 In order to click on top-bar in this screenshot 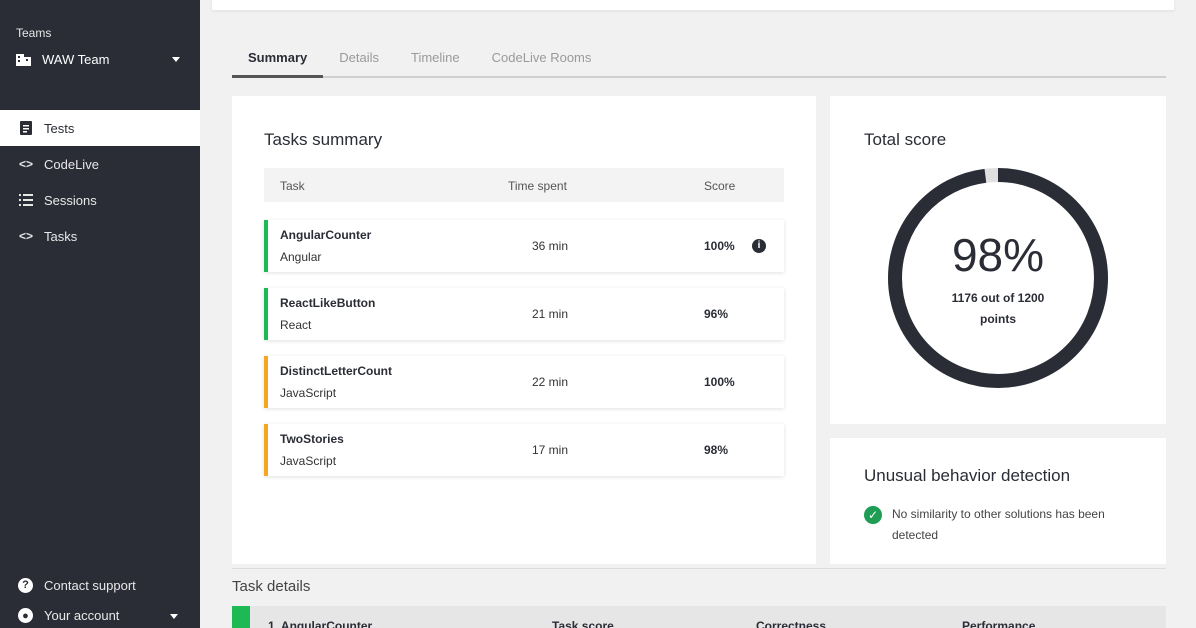, I will do `click(693, 5)`.